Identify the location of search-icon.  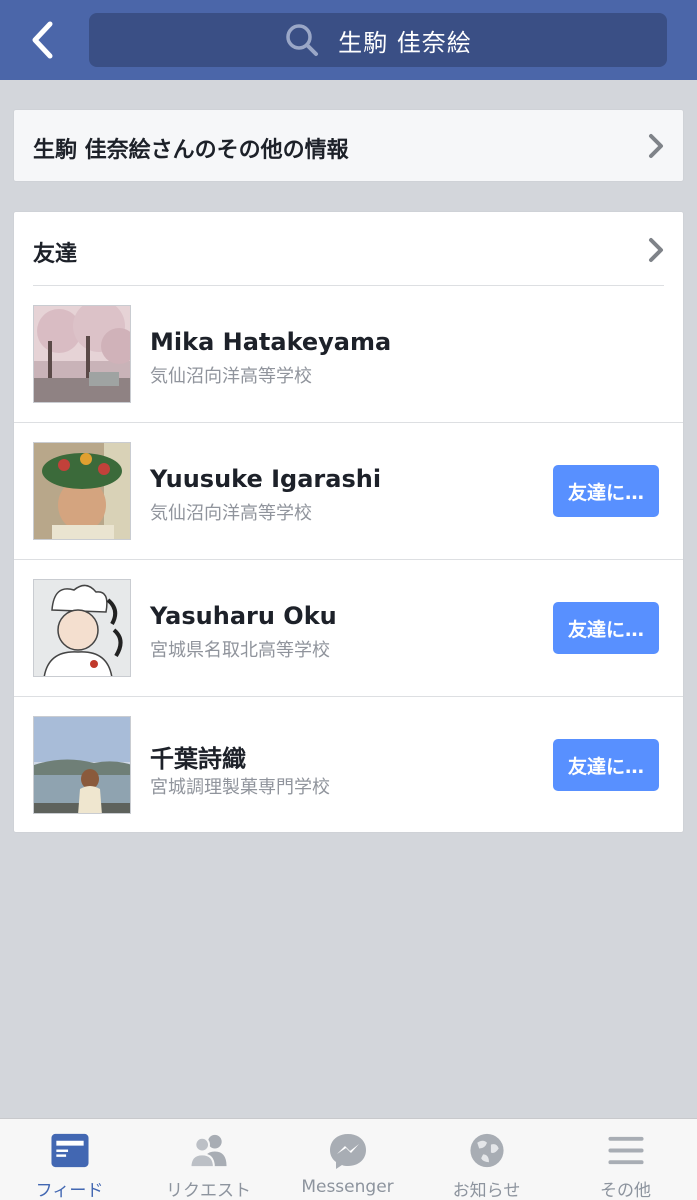
(302, 40).